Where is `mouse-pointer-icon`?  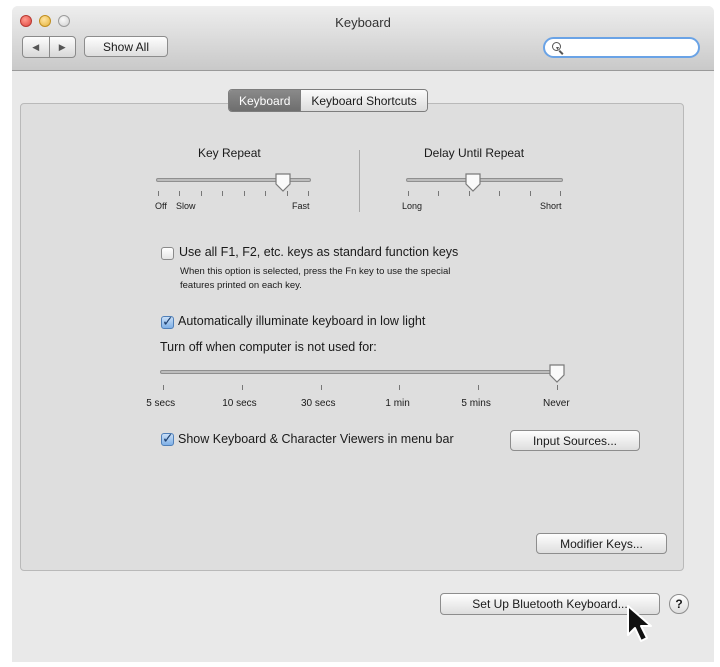
mouse-pointer-icon is located at coordinates (639, 623).